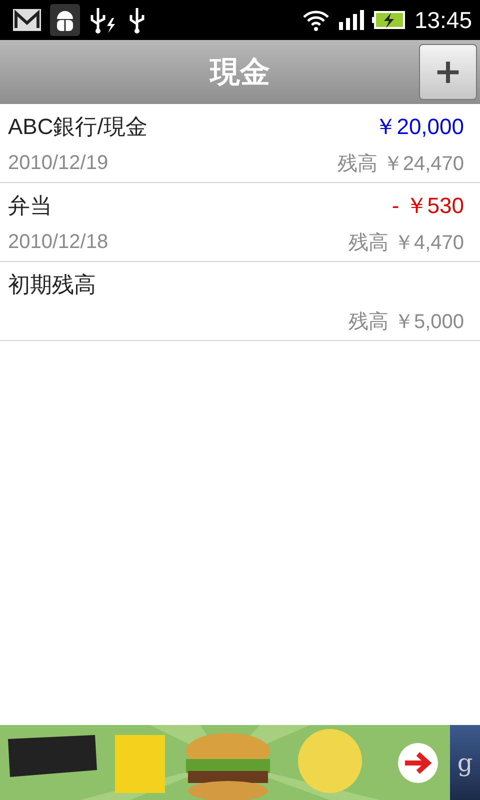 This screenshot has height=800, width=480. I want to click on ad-network-badge: g, so click(465, 762).